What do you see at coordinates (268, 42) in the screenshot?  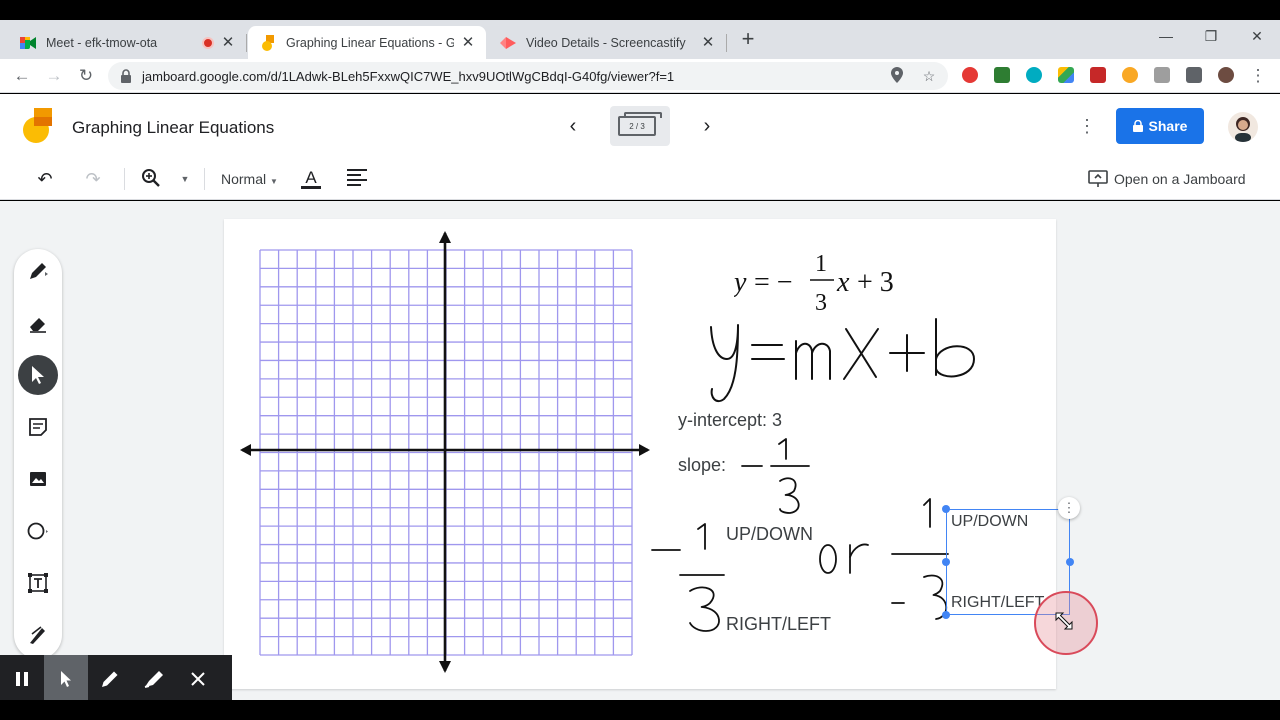 I see `jamboard-icon` at bounding box center [268, 42].